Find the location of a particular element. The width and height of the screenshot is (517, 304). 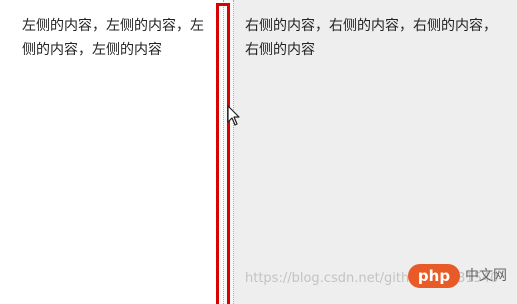

mouse-pointer-icon is located at coordinates (233, 115).